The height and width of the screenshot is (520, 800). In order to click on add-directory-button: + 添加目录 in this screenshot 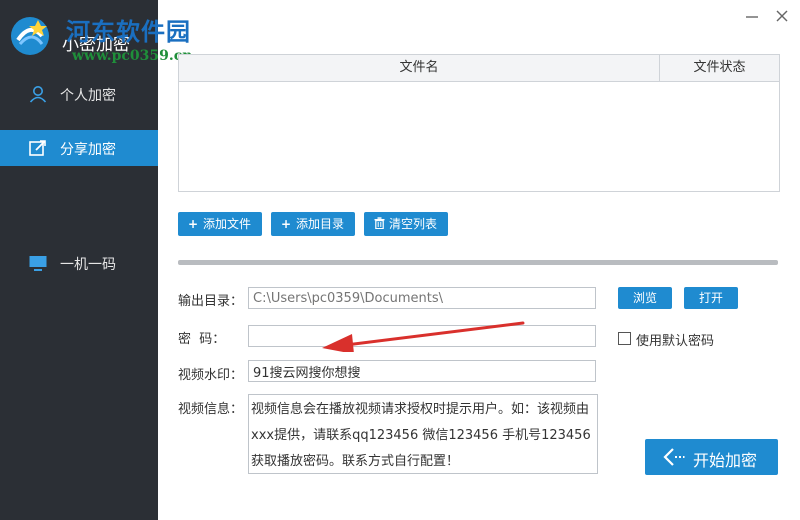, I will do `click(313, 224)`.